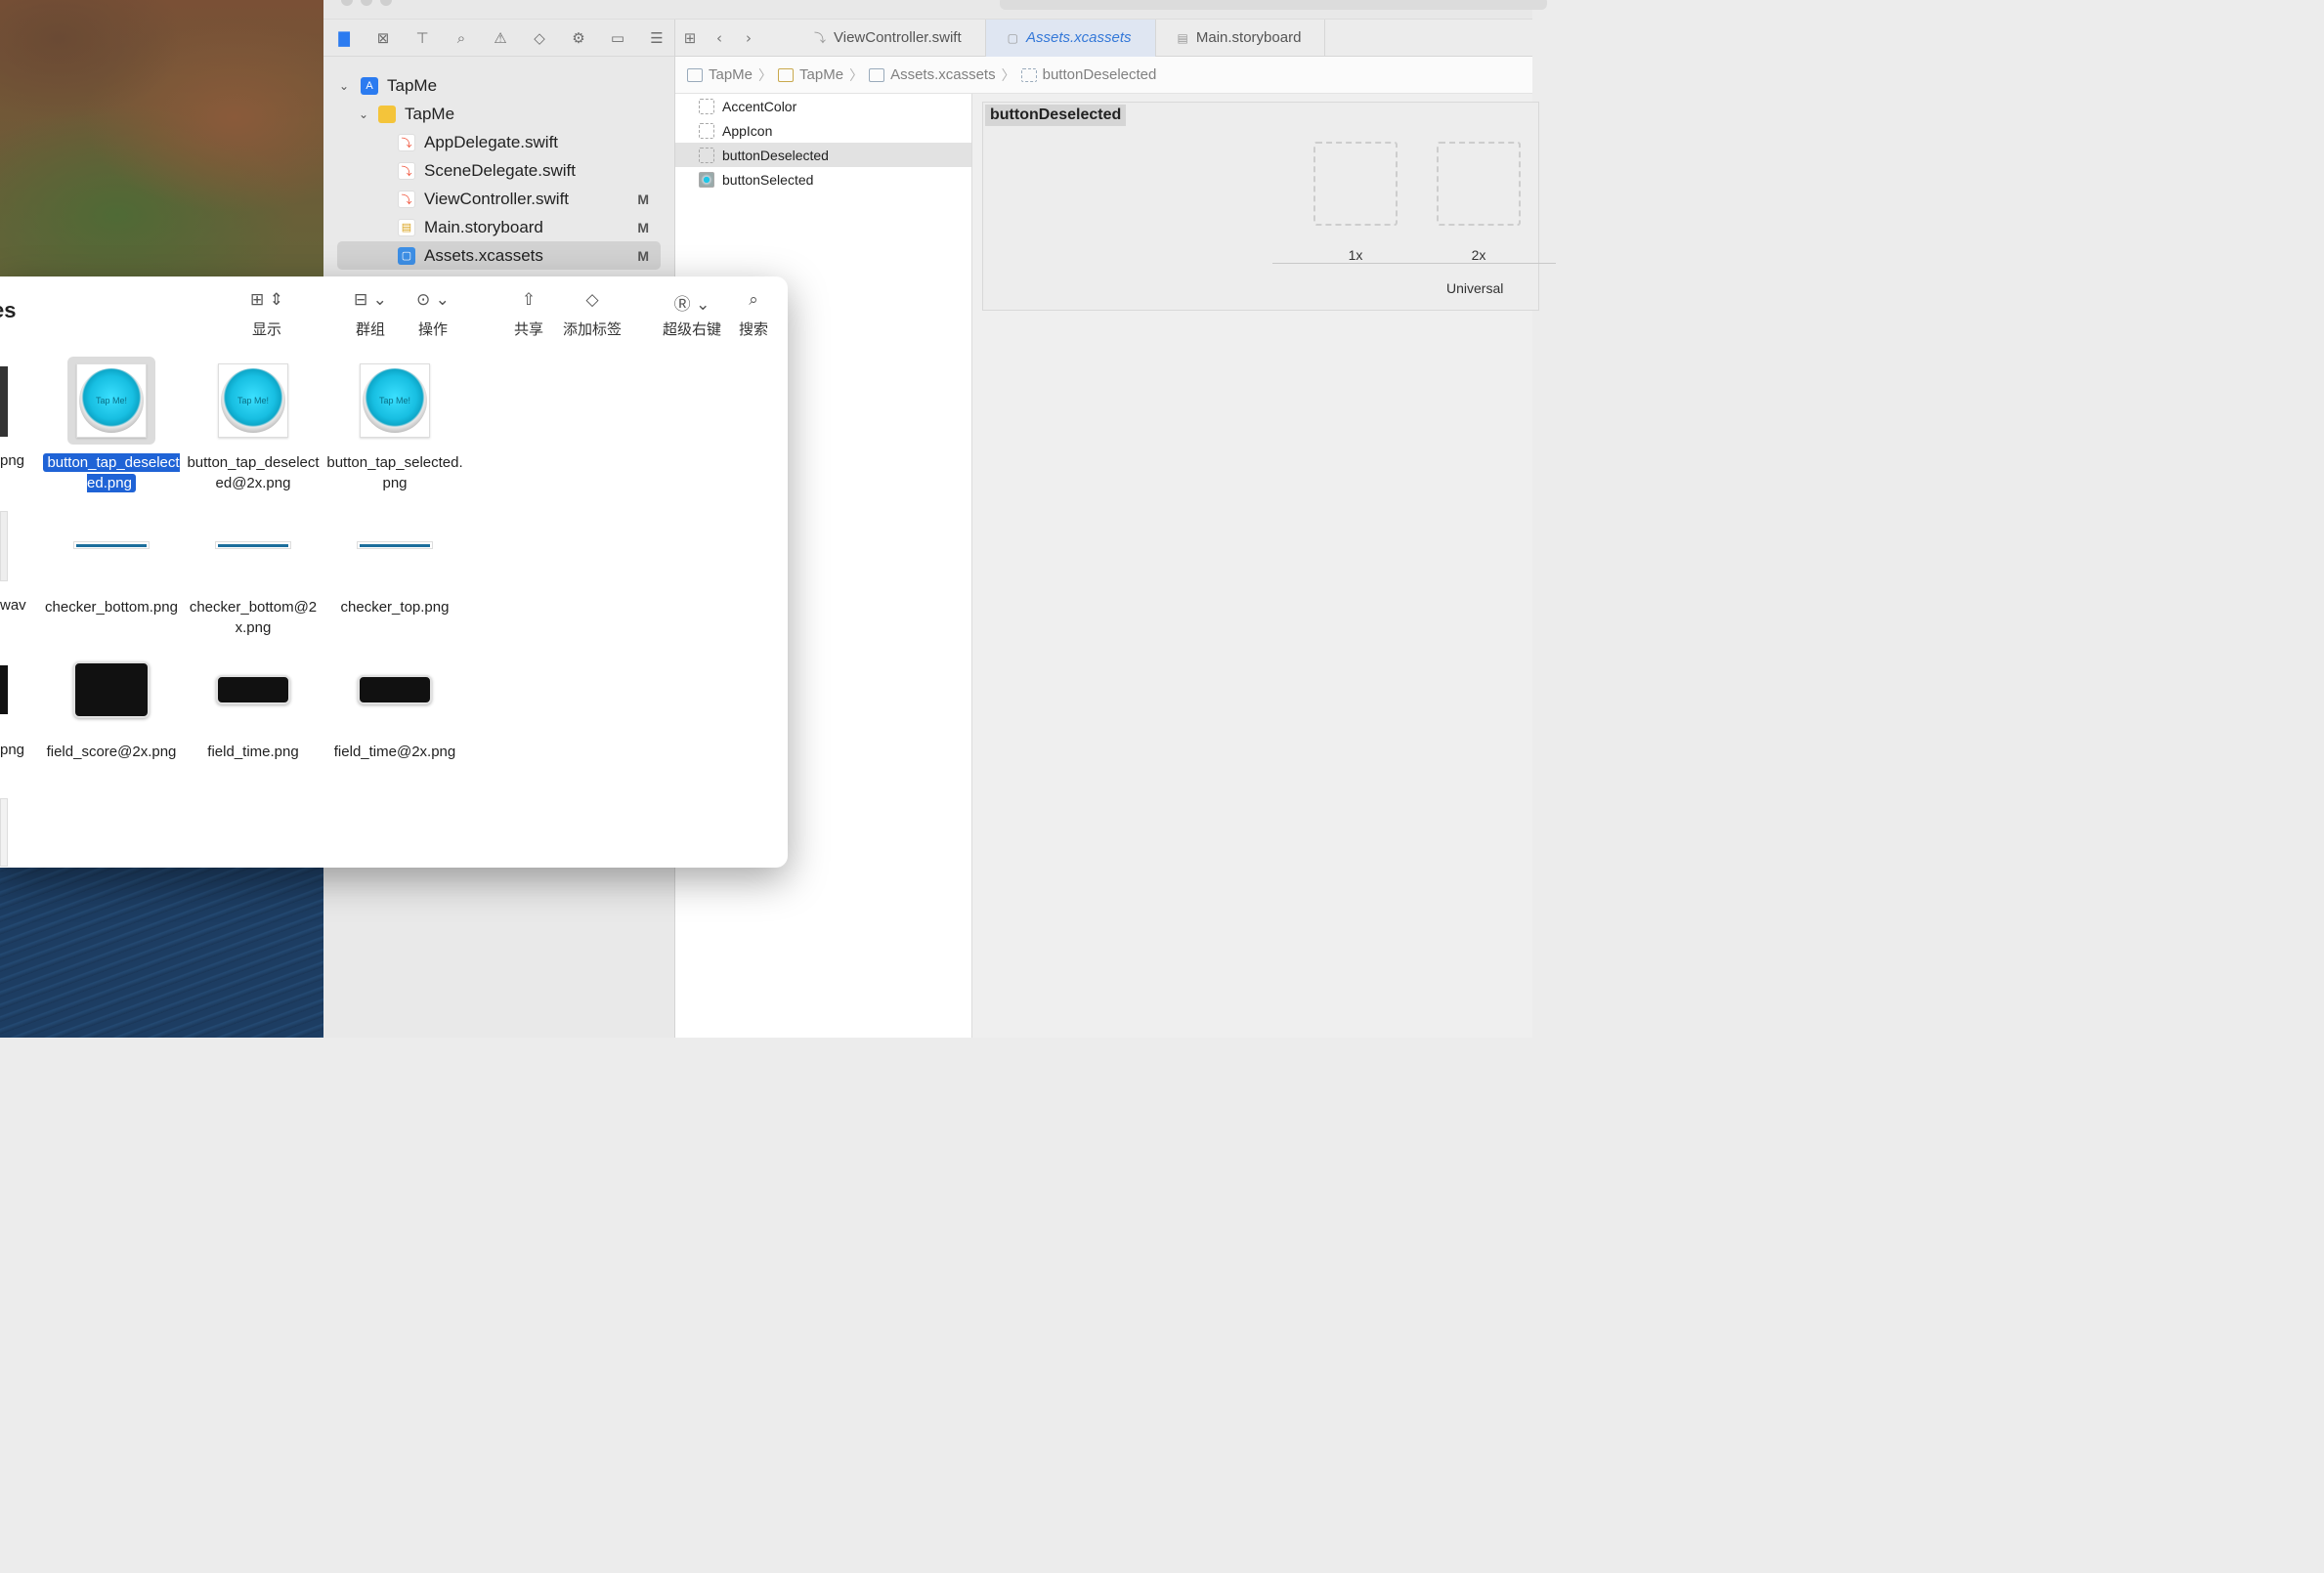 This screenshot has width=2324, height=1573. What do you see at coordinates (253, 752) in the screenshot?
I see `file-name: field_time.png` at bounding box center [253, 752].